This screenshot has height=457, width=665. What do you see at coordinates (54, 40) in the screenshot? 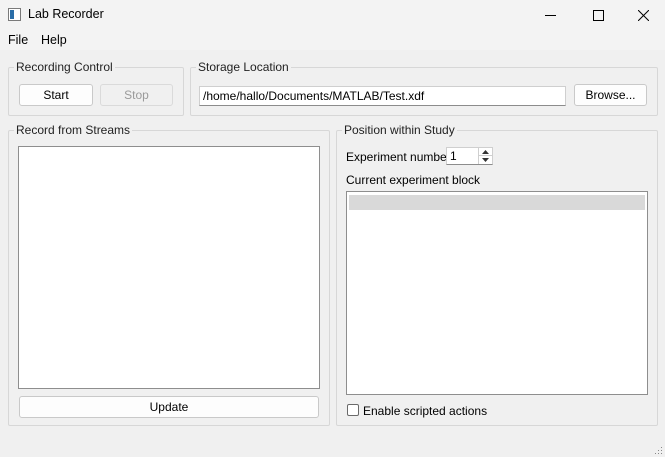
I see `menu-help: Help` at bounding box center [54, 40].